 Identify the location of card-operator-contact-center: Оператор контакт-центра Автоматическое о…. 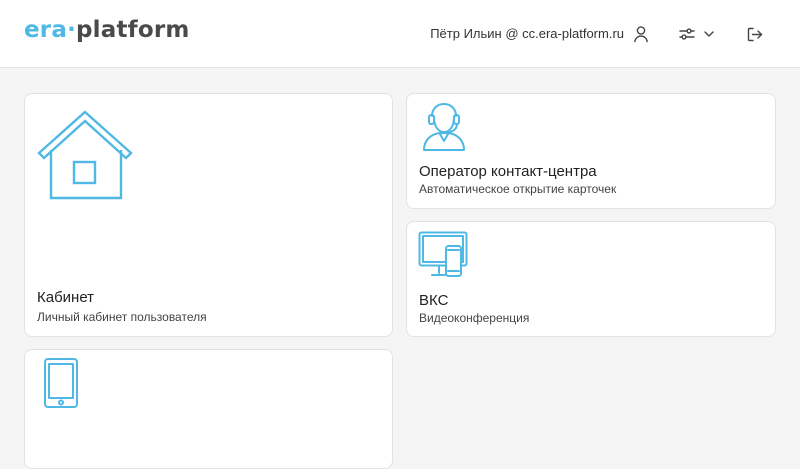
(591, 151).